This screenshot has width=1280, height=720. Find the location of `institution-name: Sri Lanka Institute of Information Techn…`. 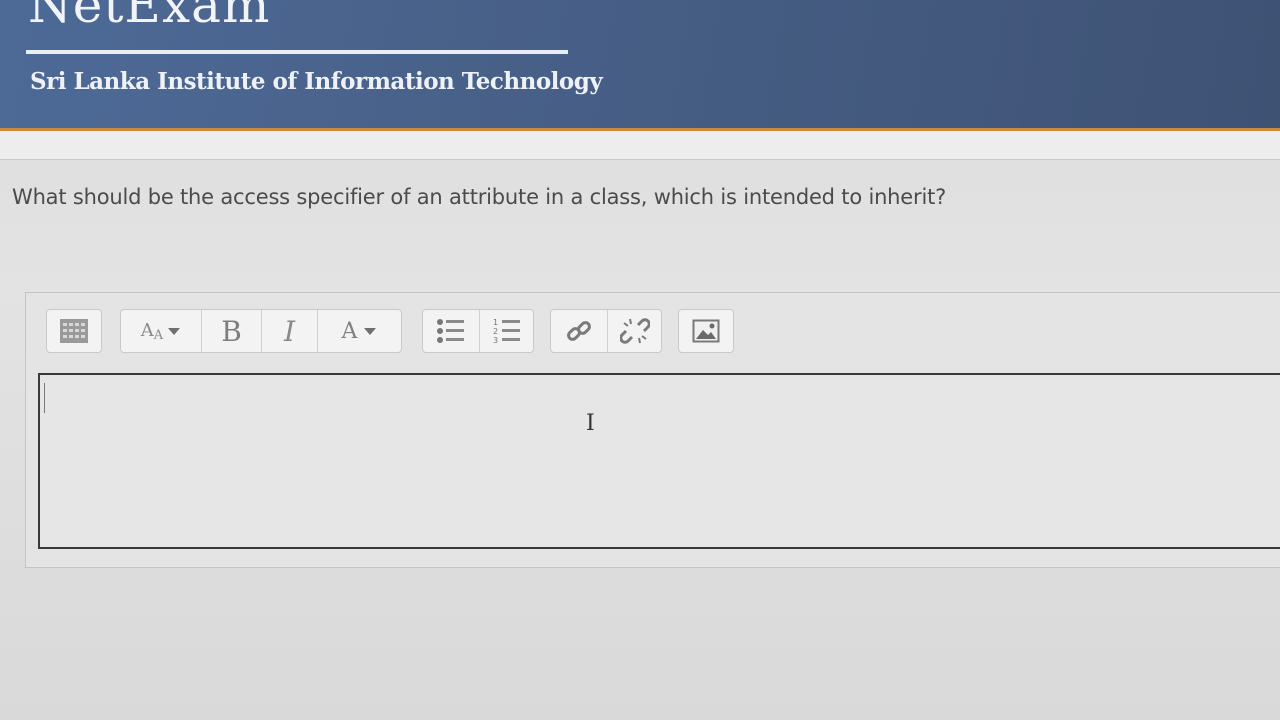

institution-name: Sri Lanka Institute of Information Techn… is located at coordinates (316, 81).